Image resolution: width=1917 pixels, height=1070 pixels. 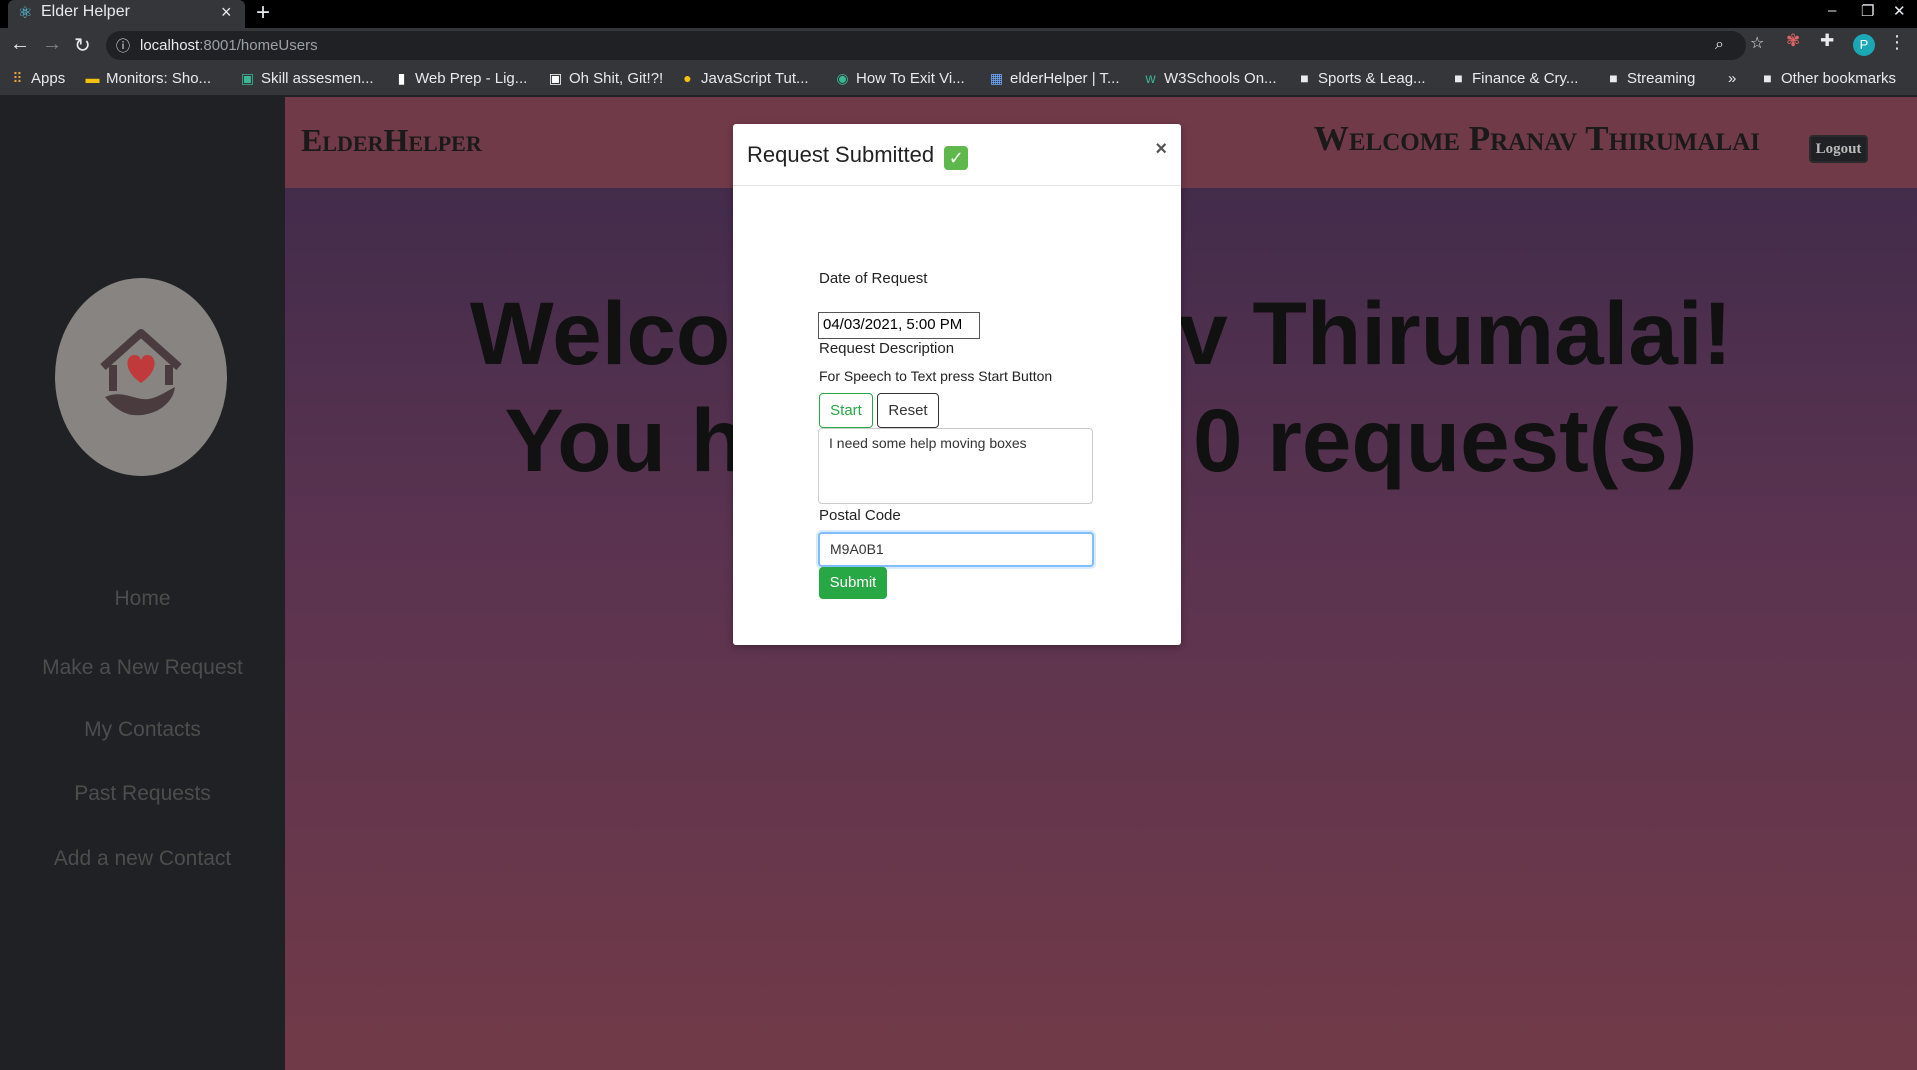 I want to click on reset-button: Reset, so click(x=908, y=410).